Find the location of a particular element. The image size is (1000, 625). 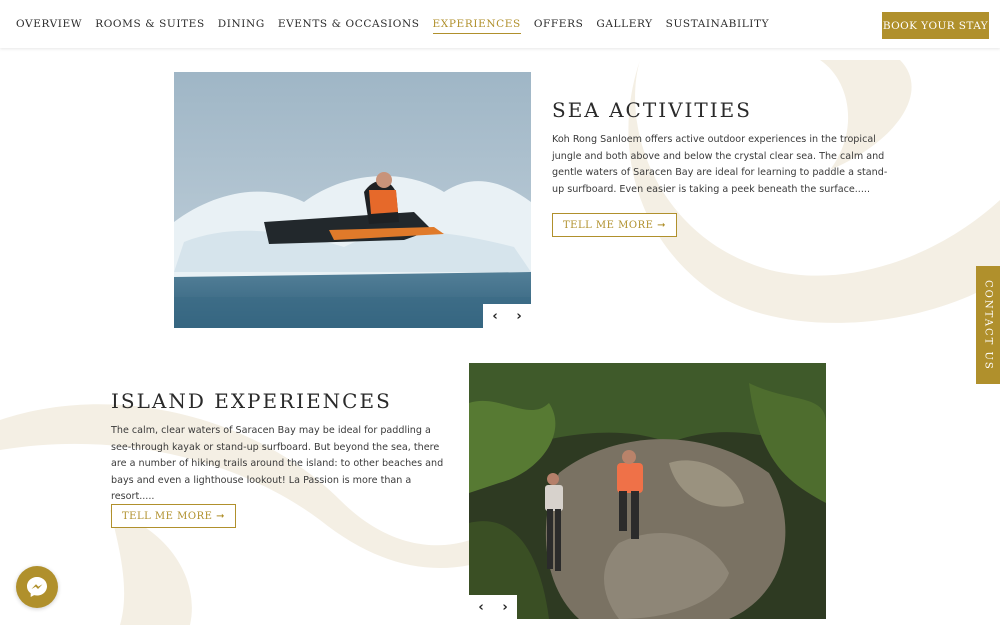

contact-us-label: CONTACT US is located at coordinates (988, 325).